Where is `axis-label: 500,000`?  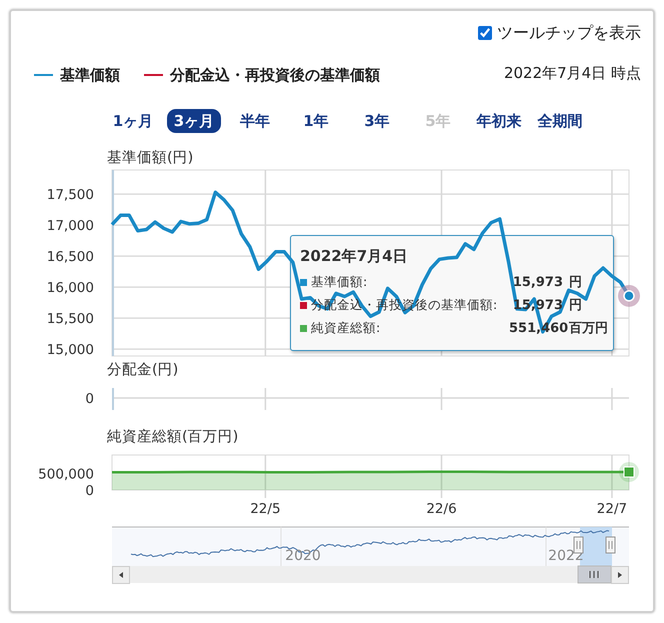
axis-label: 500,000 is located at coordinates (66, 474).